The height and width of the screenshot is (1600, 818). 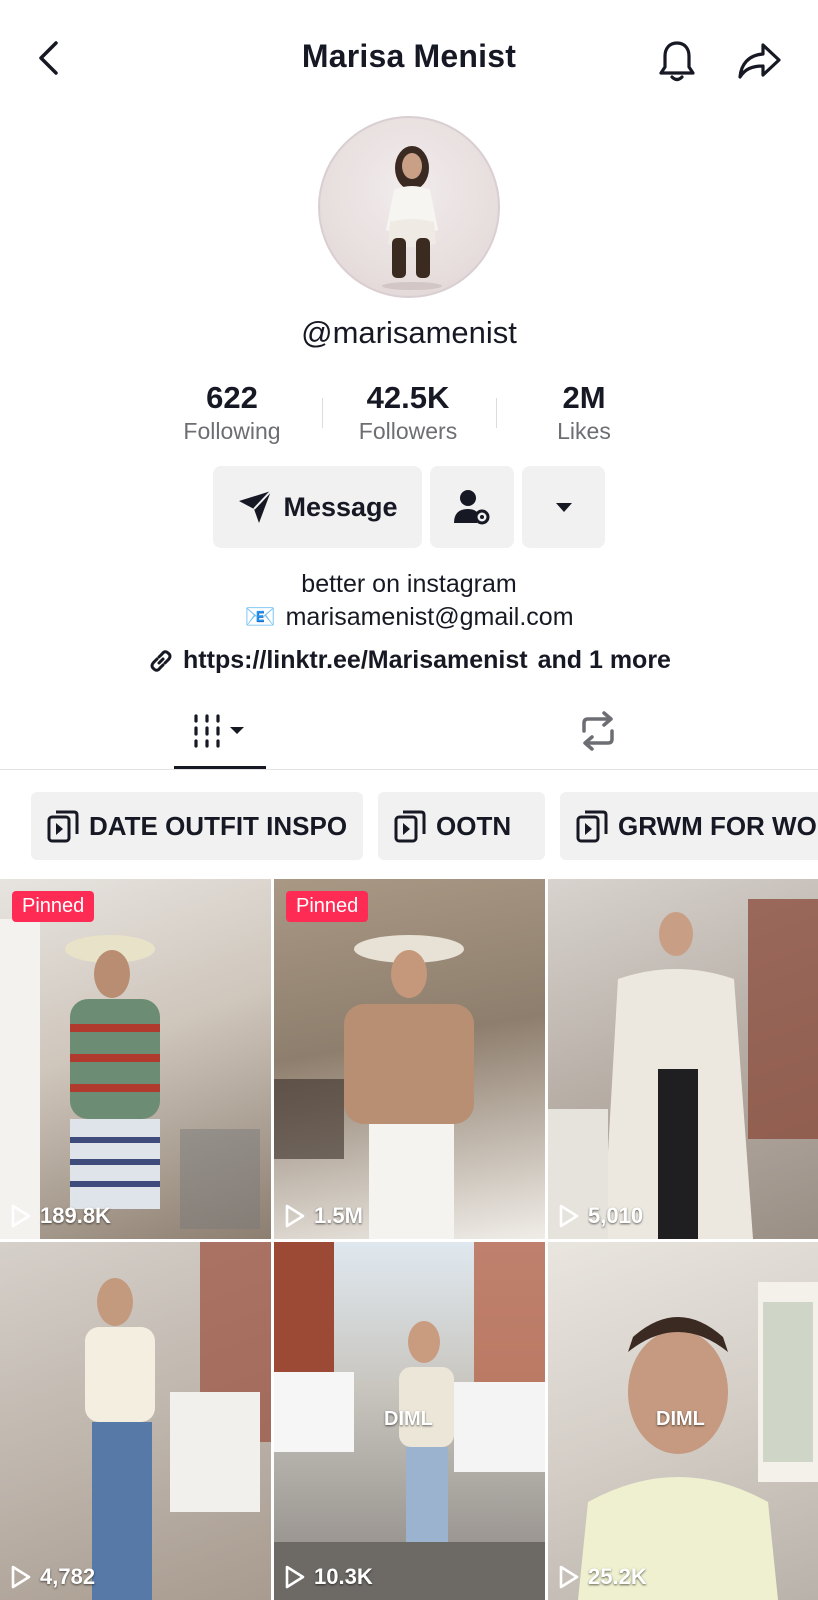 I want to click on video-thumbnail: 4,782, so click(x=135, y=1421).